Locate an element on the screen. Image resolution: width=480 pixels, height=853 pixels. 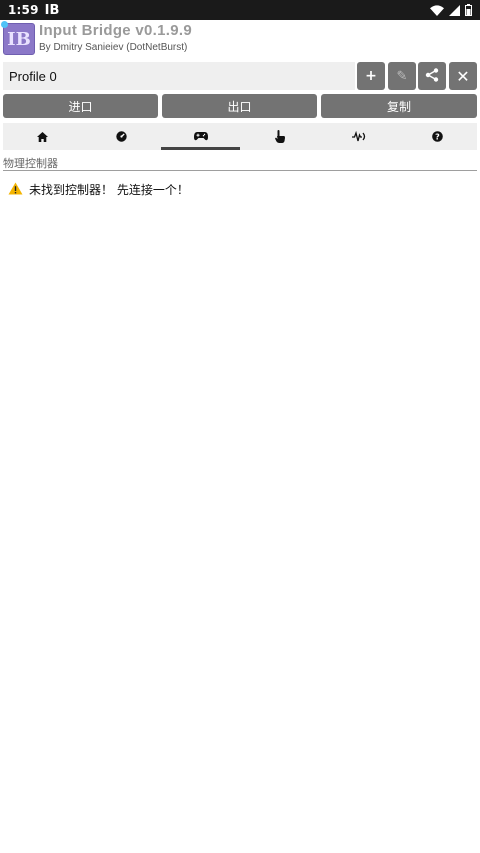
active-tab-indicator is located at coordinates (200, 148).